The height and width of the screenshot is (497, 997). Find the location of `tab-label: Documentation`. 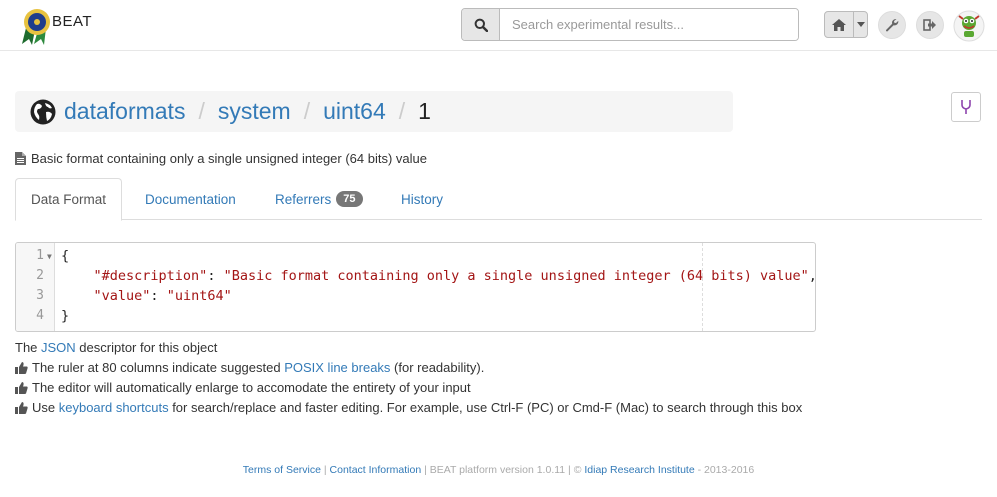

tab-label: Documentation is located at coordinates (190, 199).